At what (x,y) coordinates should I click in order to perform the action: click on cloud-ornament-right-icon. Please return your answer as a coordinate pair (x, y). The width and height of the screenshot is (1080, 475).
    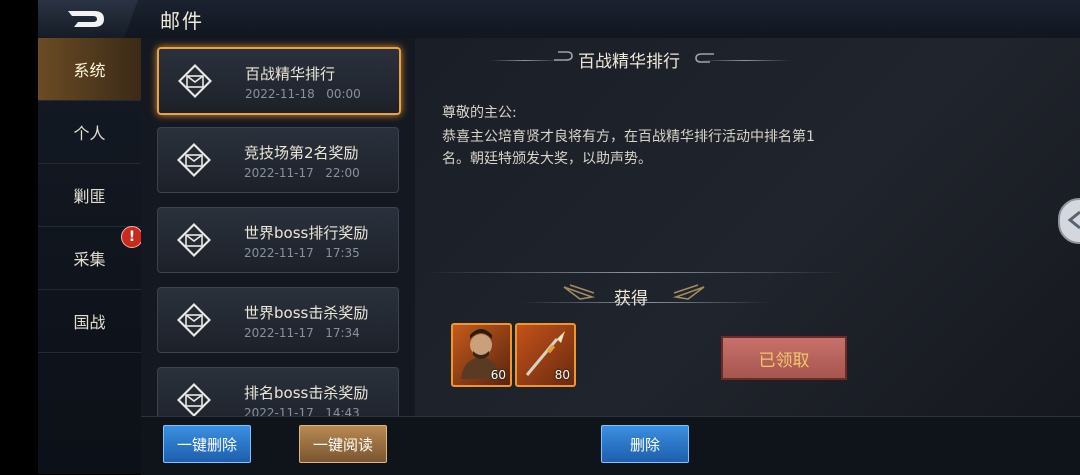
    Looking at the image, I should click on (704, 58).